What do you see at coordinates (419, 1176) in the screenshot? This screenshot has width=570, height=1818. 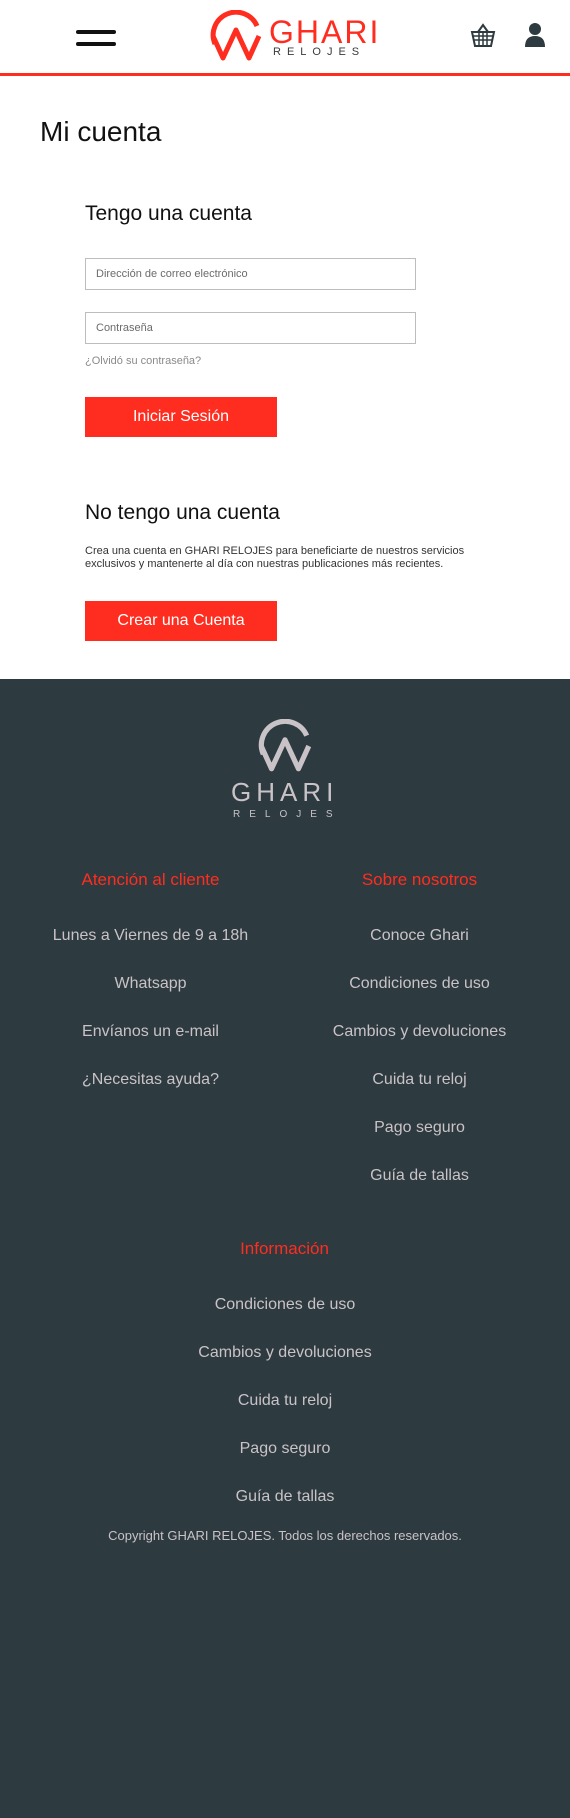 I see `footer-link-sizes: Guía de tallas` at bounding box center [419, 1176].